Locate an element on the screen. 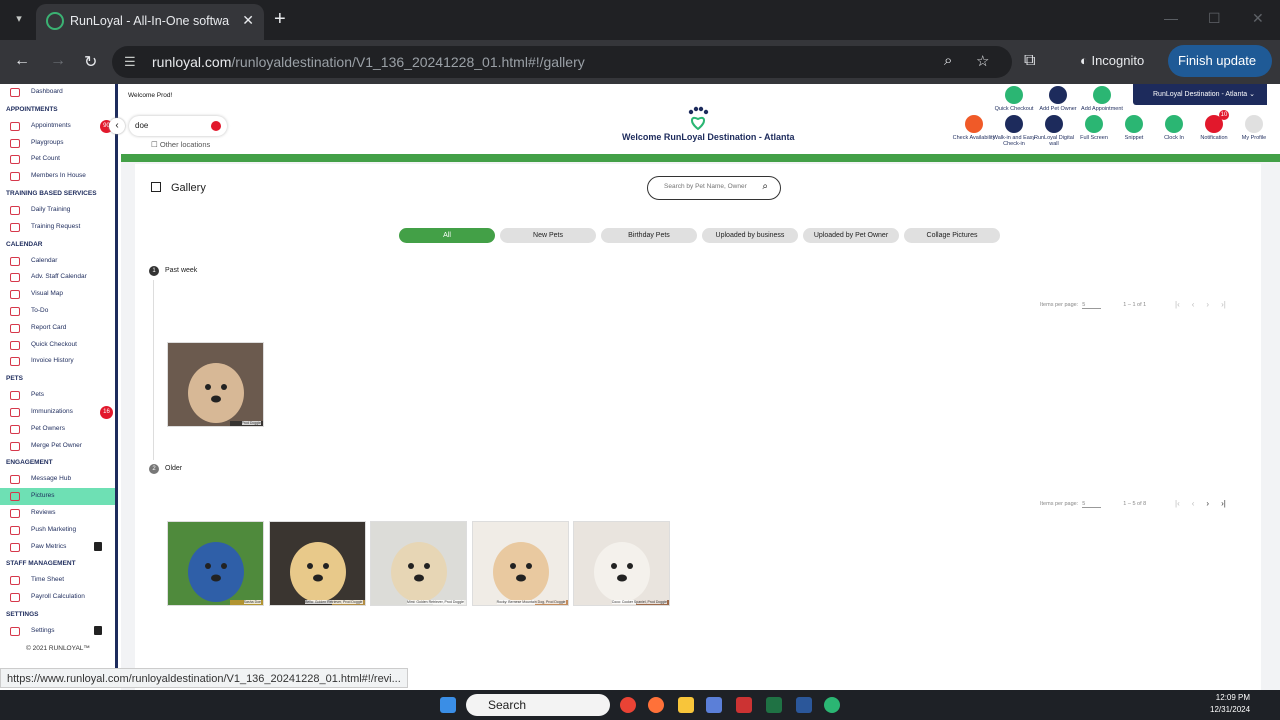 The image size is (1280, 720). clear-search-icon is located at coordinates (216, 126).